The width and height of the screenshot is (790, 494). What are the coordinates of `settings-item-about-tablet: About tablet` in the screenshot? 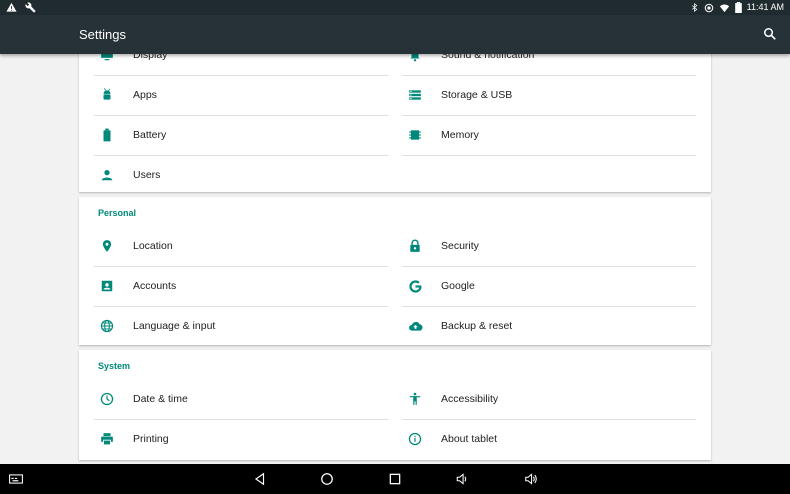 It's located at (549, 439).